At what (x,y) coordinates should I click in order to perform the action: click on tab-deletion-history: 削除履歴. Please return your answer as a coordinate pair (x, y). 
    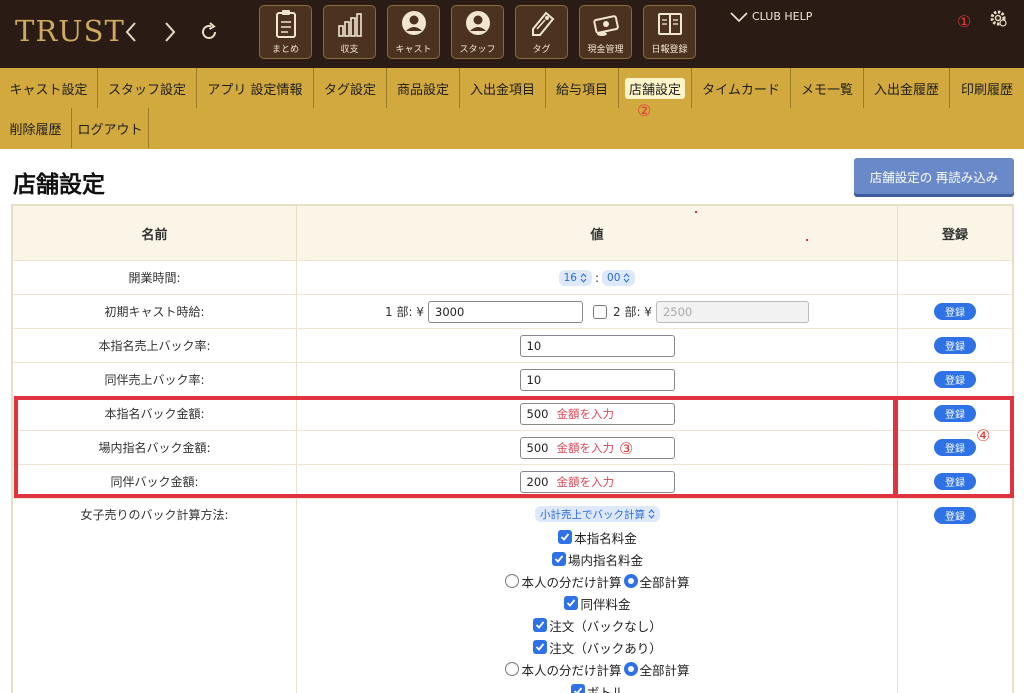
    Looking at the image, I should click on (36, 128).